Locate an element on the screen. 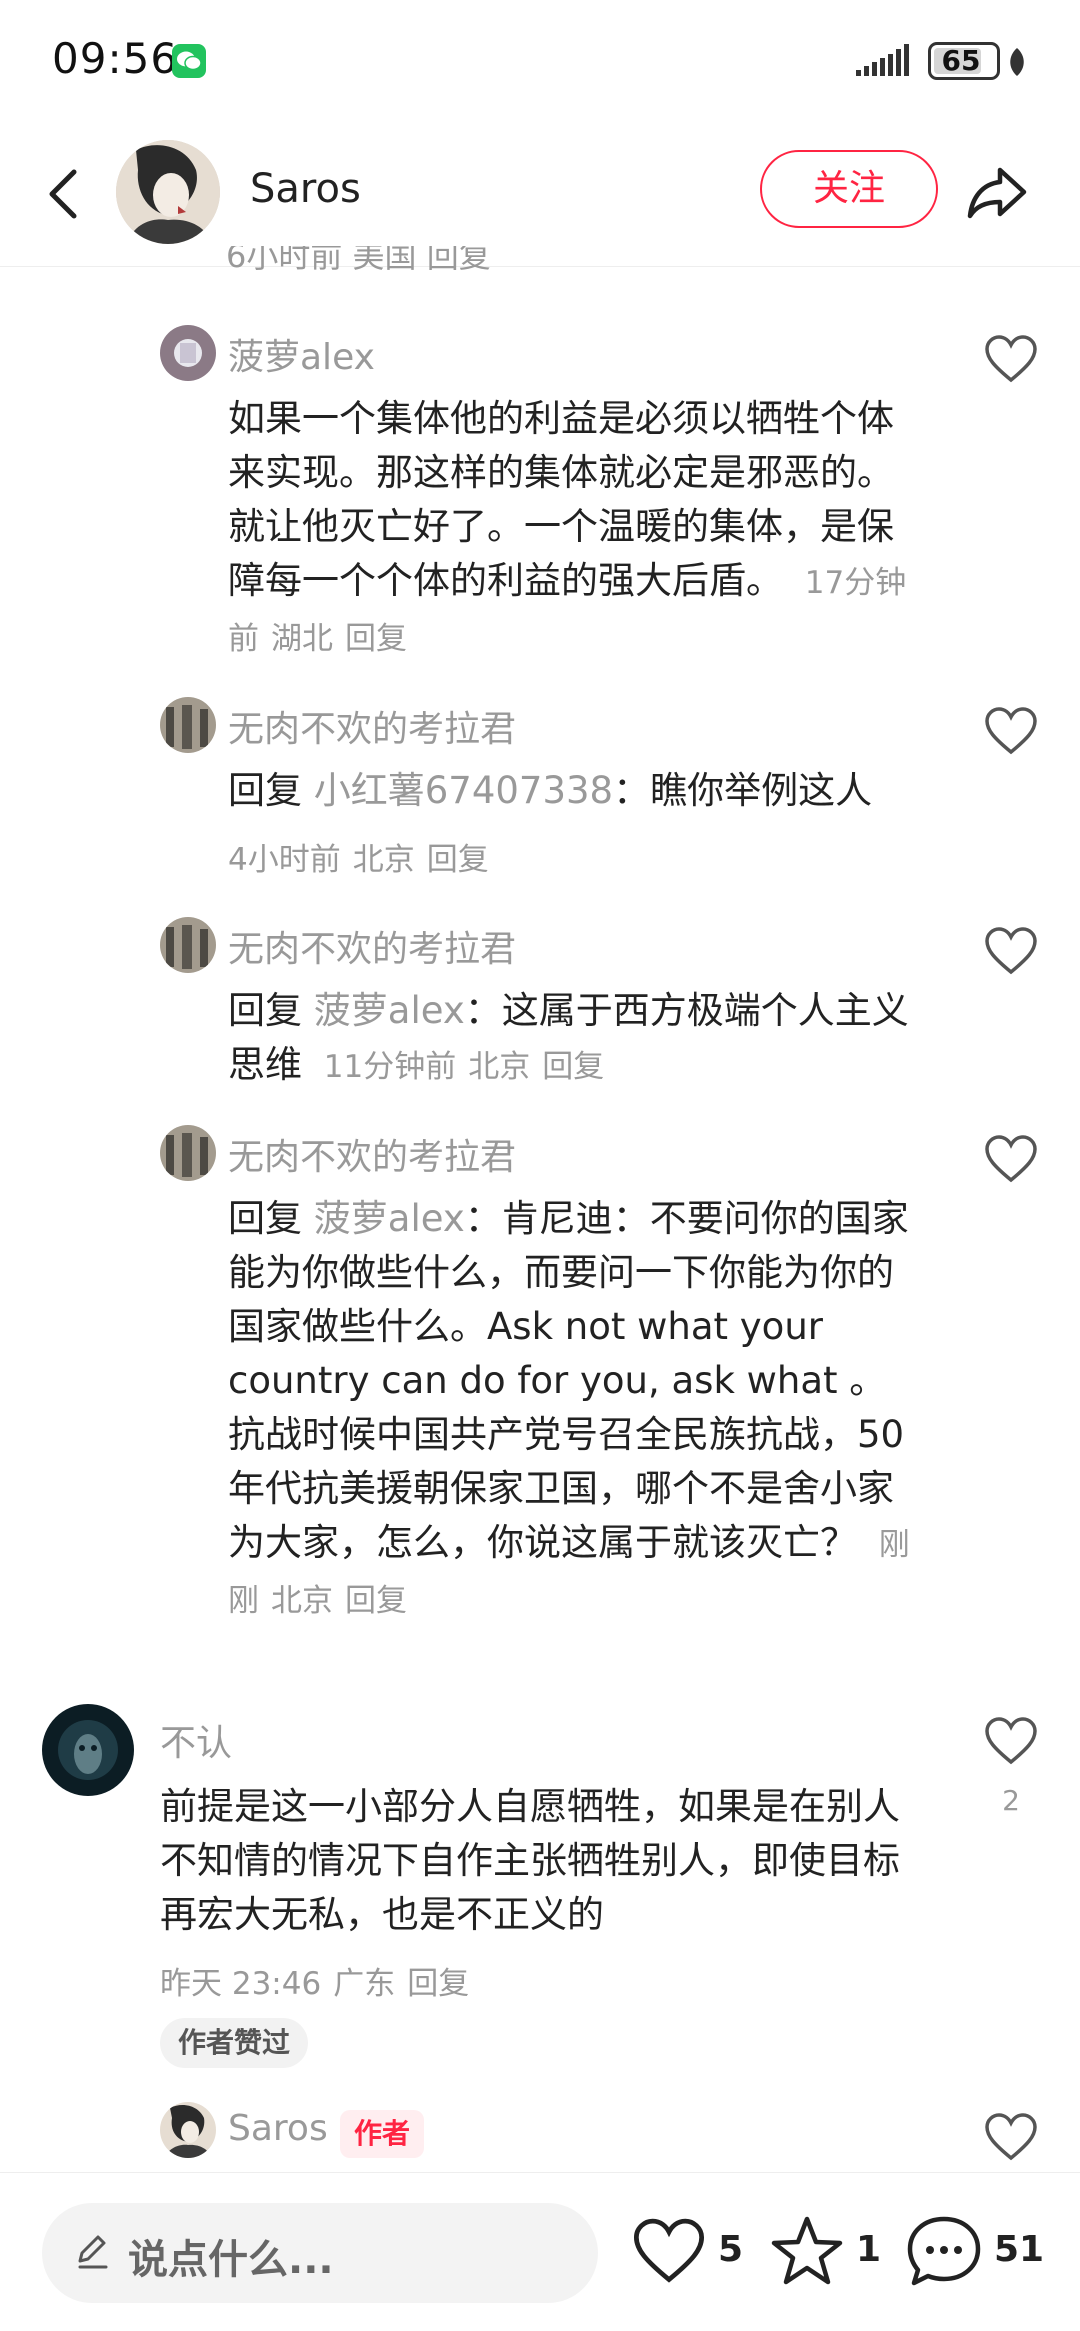 The height and width of the screenshot is (2331, 1080). author-liked-badge: 作者赞过 is located at coordinates (234, 2043).